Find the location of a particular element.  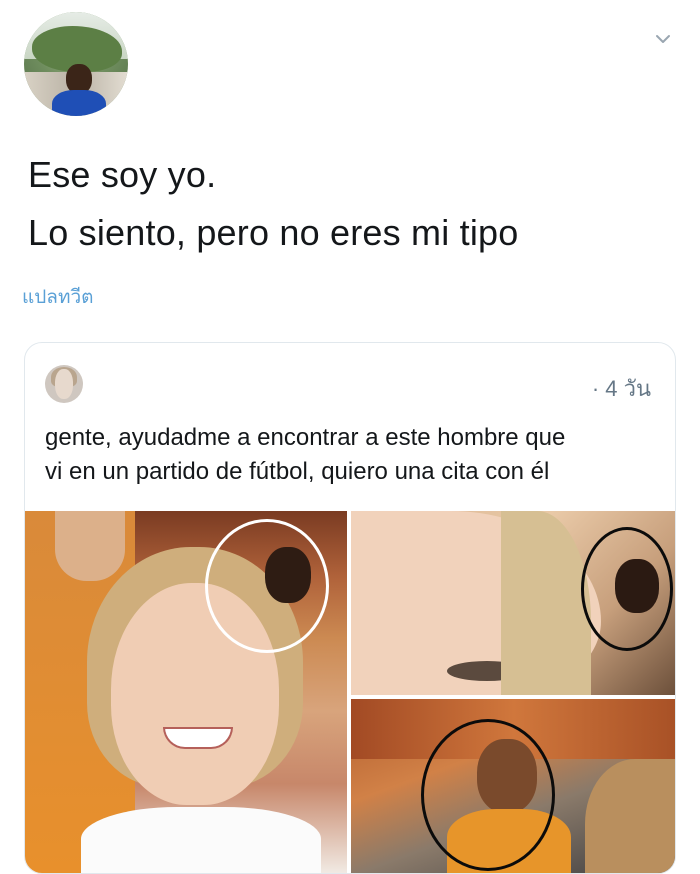

photo-woman-smile is located at coordinates (198, 738).